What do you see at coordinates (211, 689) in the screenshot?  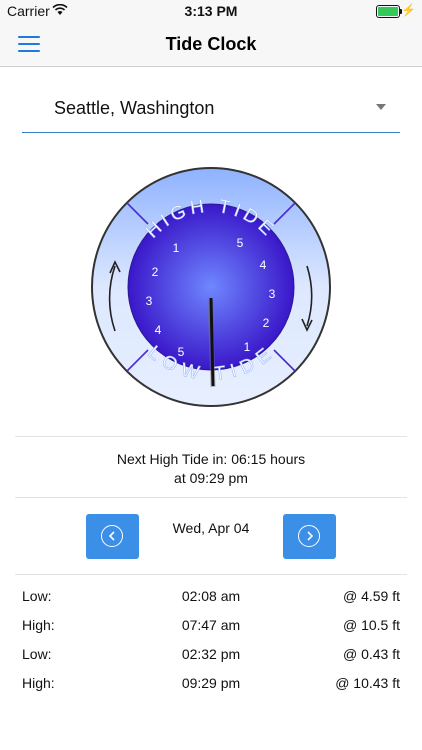 I see `table-row: High: 09:29 pm @ 10.43 ft` at bounding box center [211, 689].